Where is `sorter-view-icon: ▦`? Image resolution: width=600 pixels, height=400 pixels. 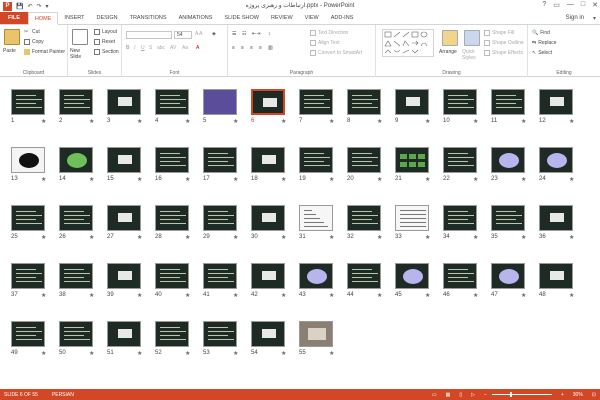 sorter-view-icon: ▦ is located at coordinates (448, 395).